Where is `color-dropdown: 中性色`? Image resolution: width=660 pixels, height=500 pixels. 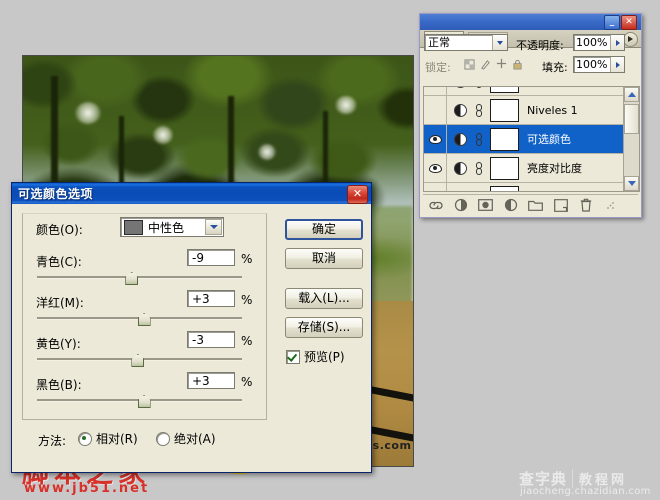
color-dropdown: 中性色 is located at coordinates (172, 227).